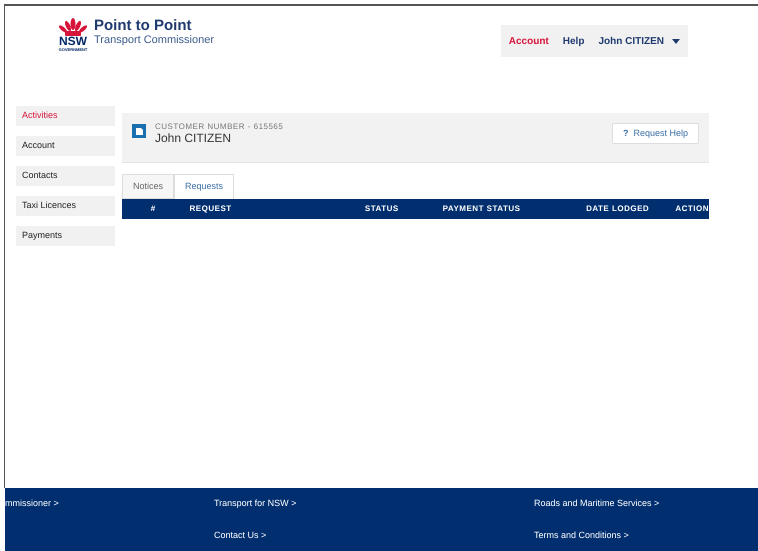 Image resolution: width=758 pixels, height=551 pixels. What do you see at coordinates (573, 41) in the screenshot?
I see `top-nav-link: Help` at bounding box center [573, 41].